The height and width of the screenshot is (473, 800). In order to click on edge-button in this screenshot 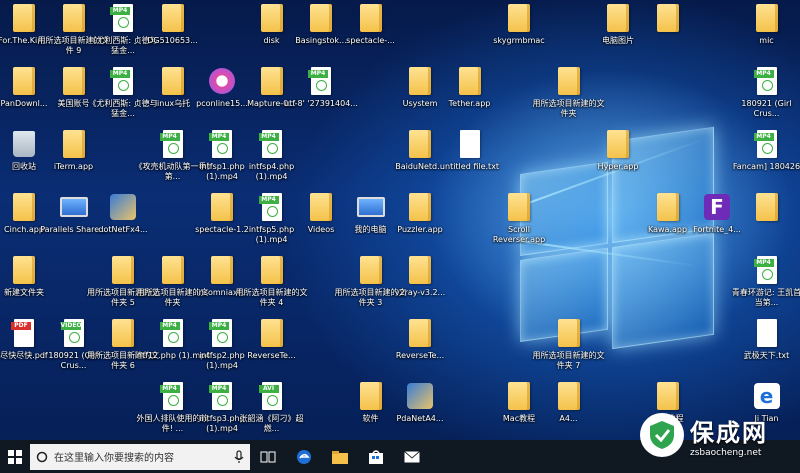, I will do `click(304, 456)`.